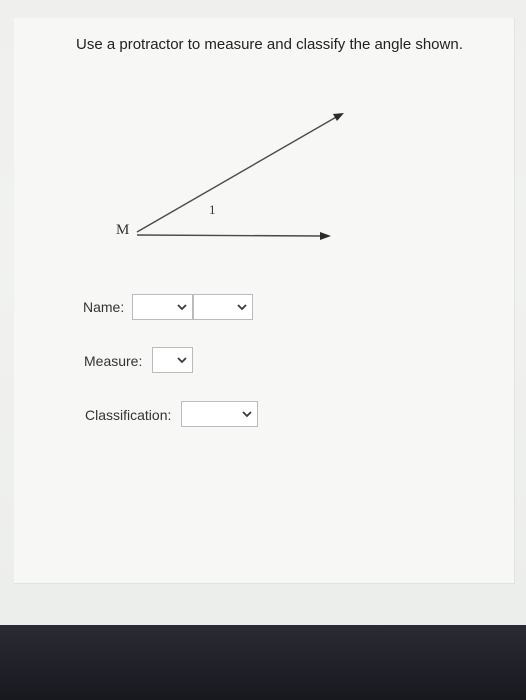 This screenshot has height=700, width=526. What do you see at coordinates (113, 361) in the screenshot?
I see `measure-label: Measure:` at bounding box center [113, 361].